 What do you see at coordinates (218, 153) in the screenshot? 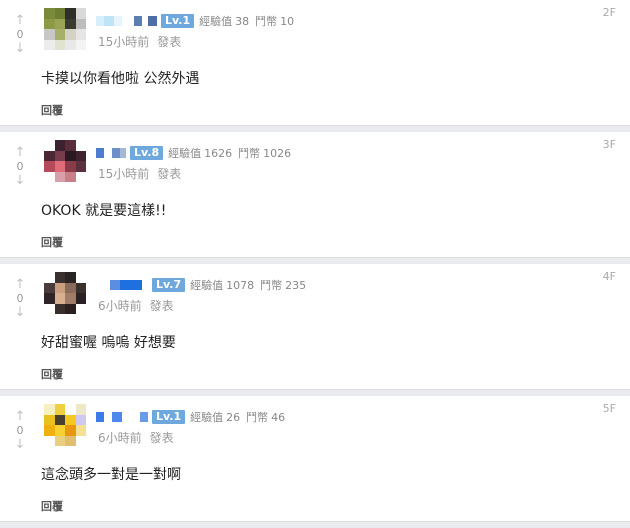
I see `exp-value: 1626` at bounding box center [218, 153].